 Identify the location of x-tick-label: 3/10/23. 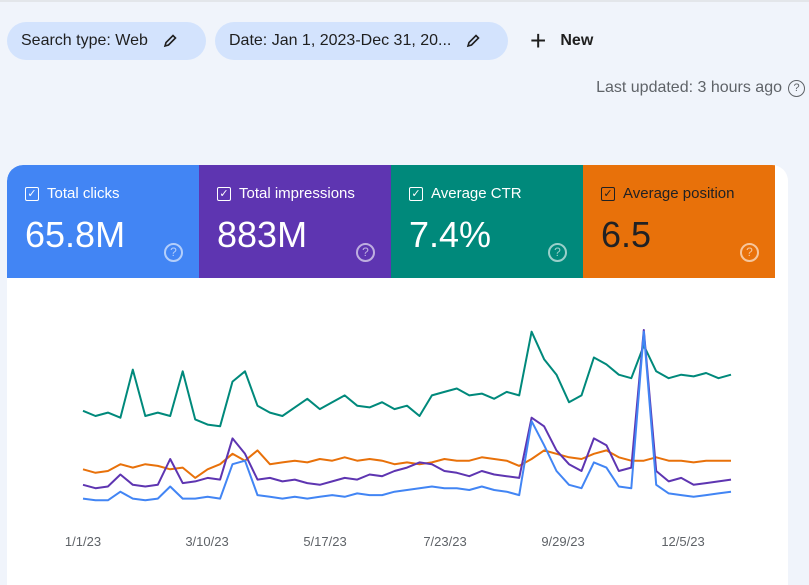
(206, 541).